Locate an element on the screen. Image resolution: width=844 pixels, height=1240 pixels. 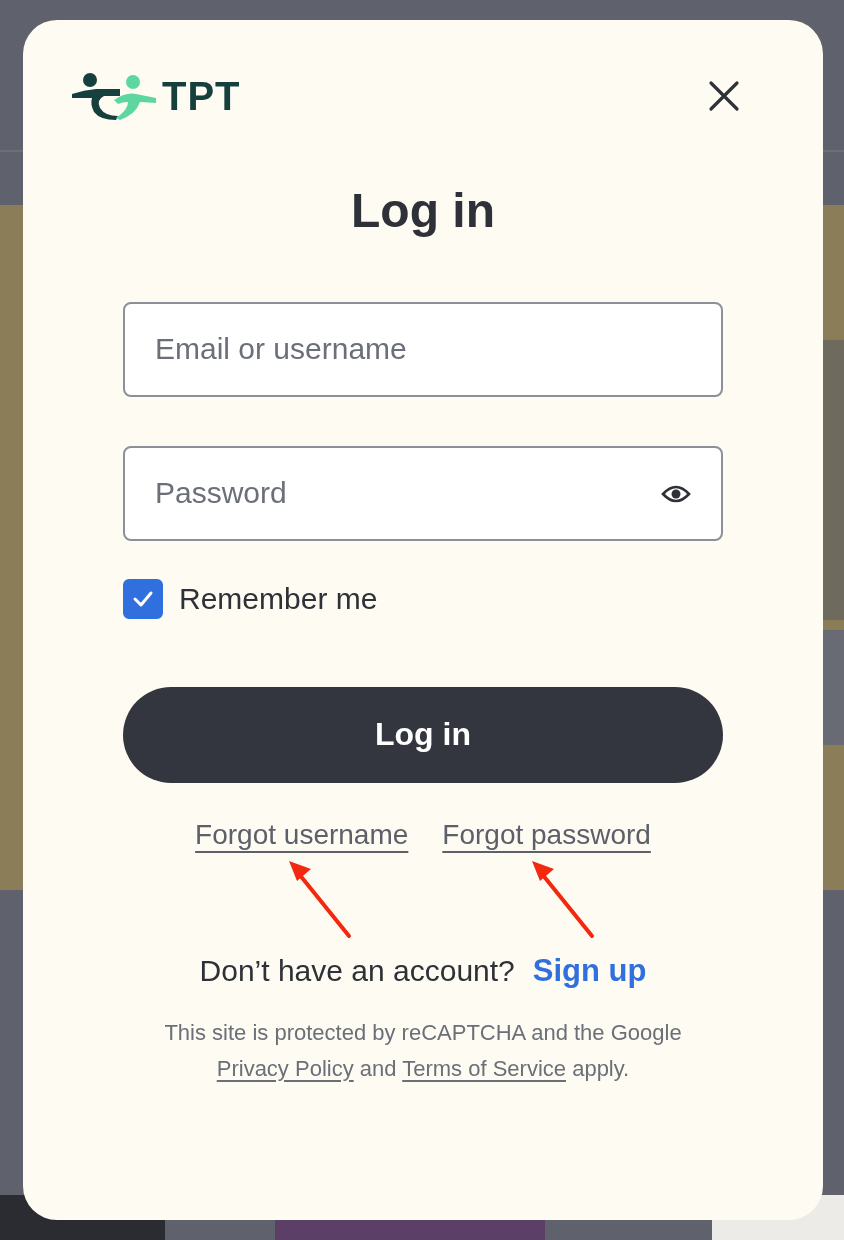
email-field: Email or username is located at coordinates (423, 349).